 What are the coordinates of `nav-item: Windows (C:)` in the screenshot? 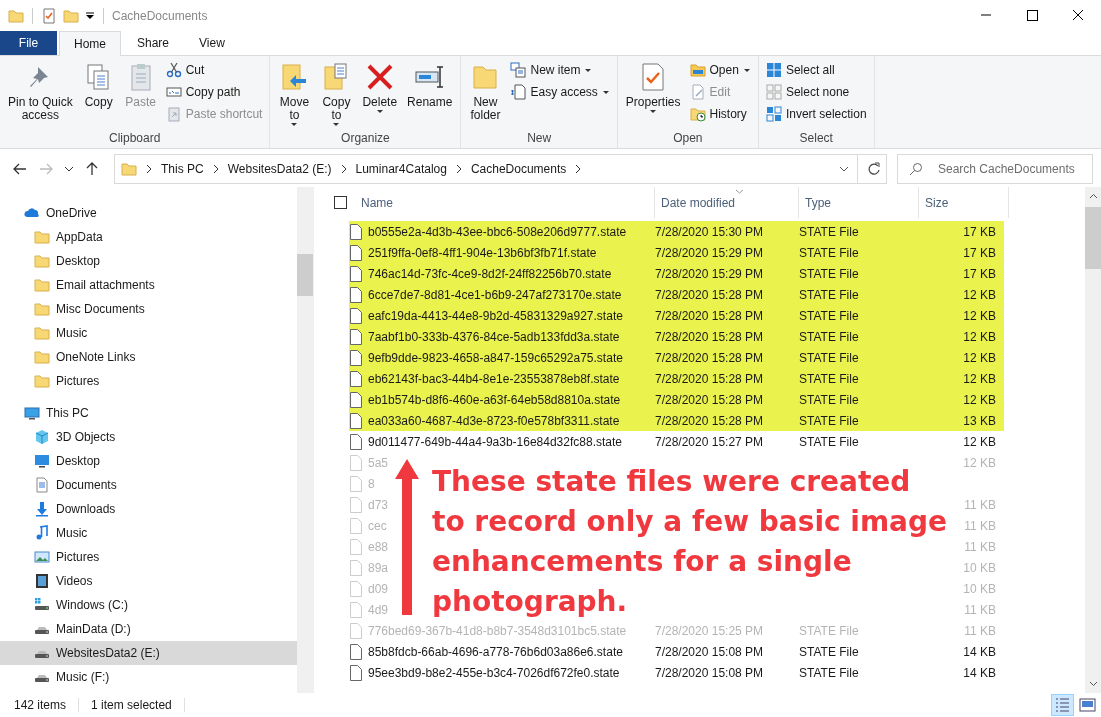 It's located at (148, 605).